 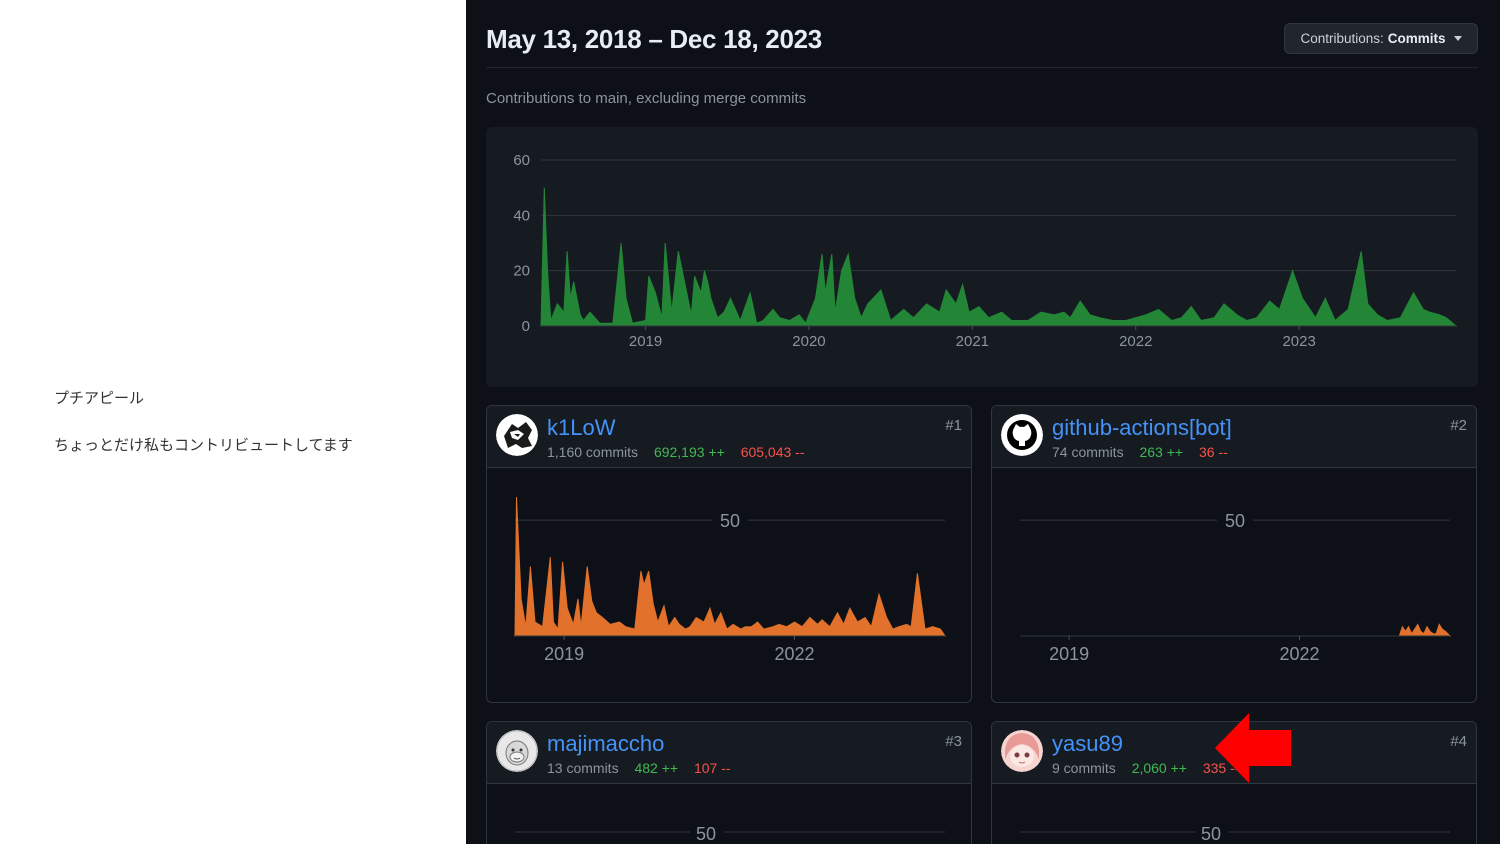 I want to click on rank-badge: #3, so click(x=953, y=741).